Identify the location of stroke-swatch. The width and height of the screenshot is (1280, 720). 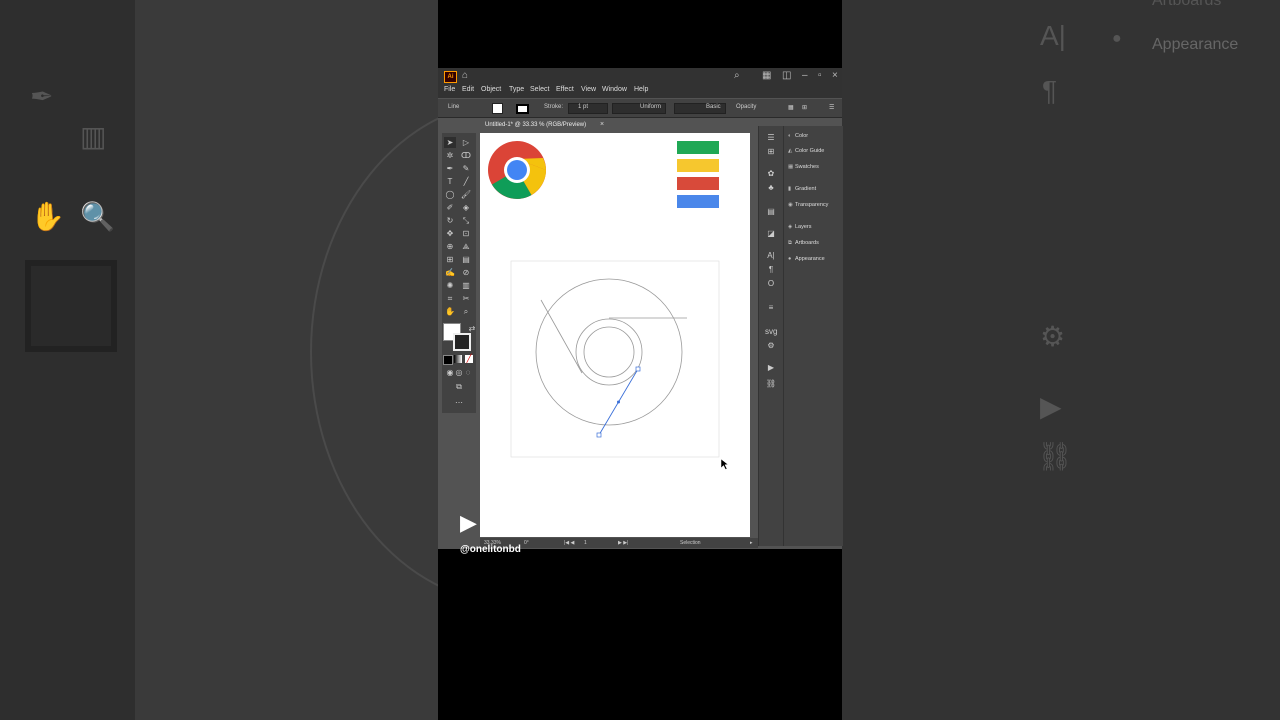
(522, 109).